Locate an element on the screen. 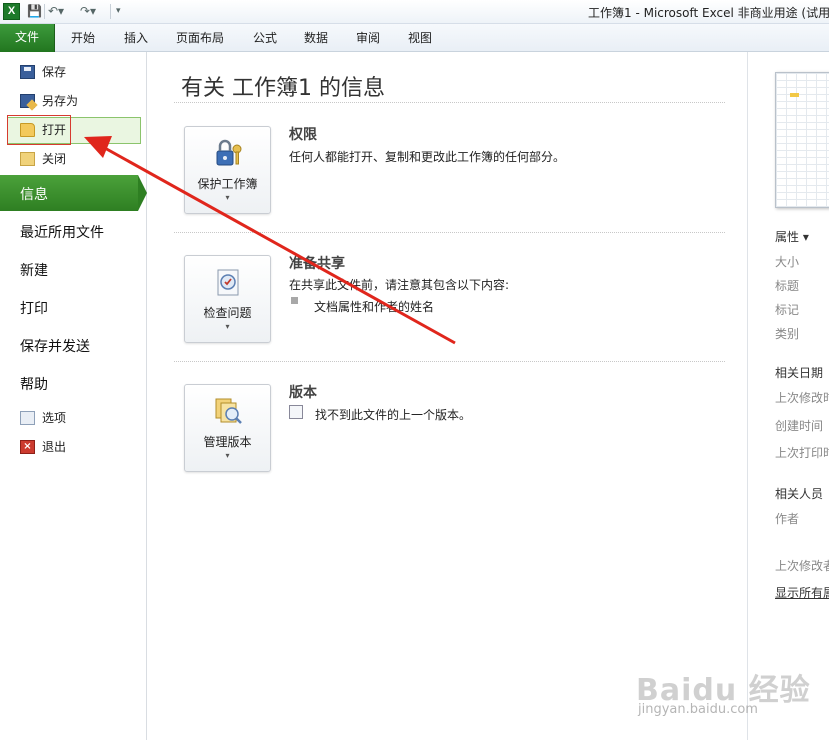  permissions-heading: 权限 is located at coordinates (303, 135).